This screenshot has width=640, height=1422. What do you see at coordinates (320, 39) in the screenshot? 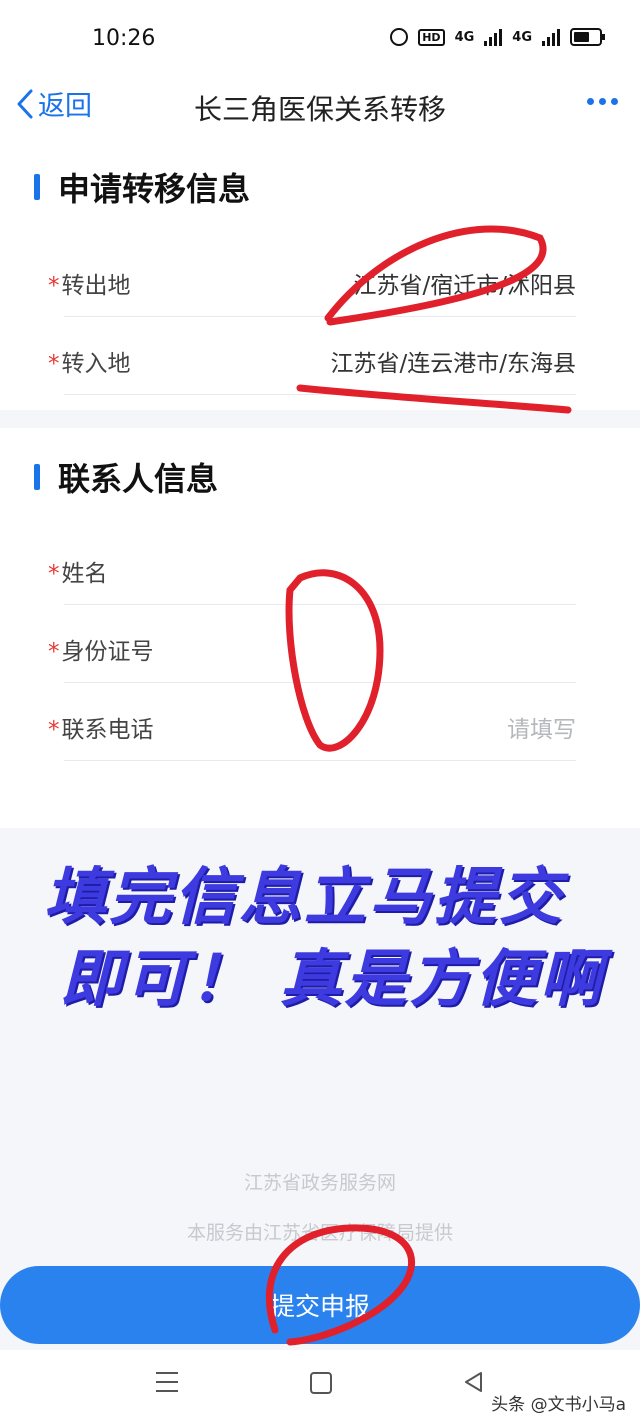
I see `status-bar: 10:26 HD 4G 4G` at bounding box center [320, 39].